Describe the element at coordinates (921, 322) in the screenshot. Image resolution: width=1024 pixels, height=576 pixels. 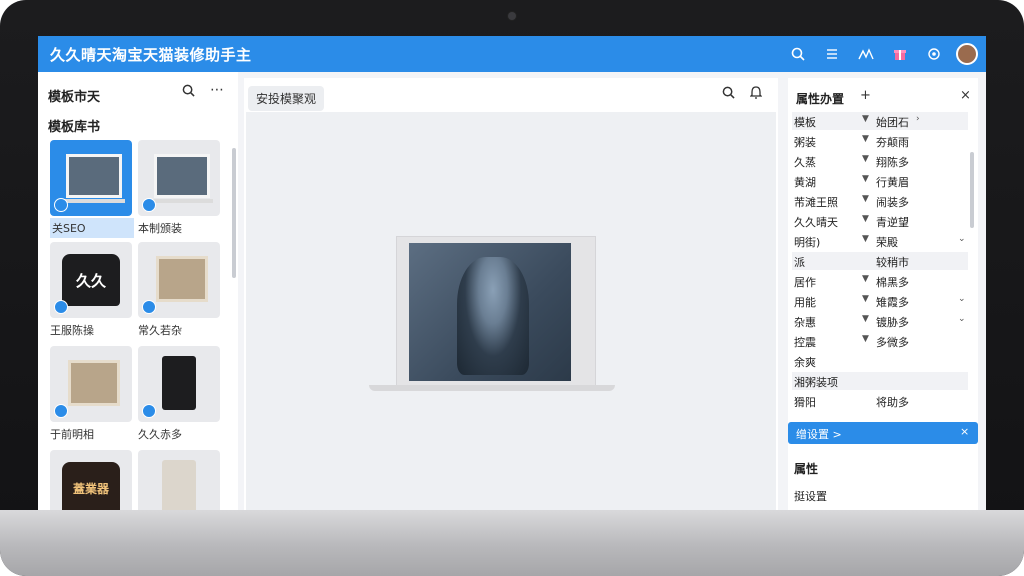
I see `property-value: 镀胁多` at that location.